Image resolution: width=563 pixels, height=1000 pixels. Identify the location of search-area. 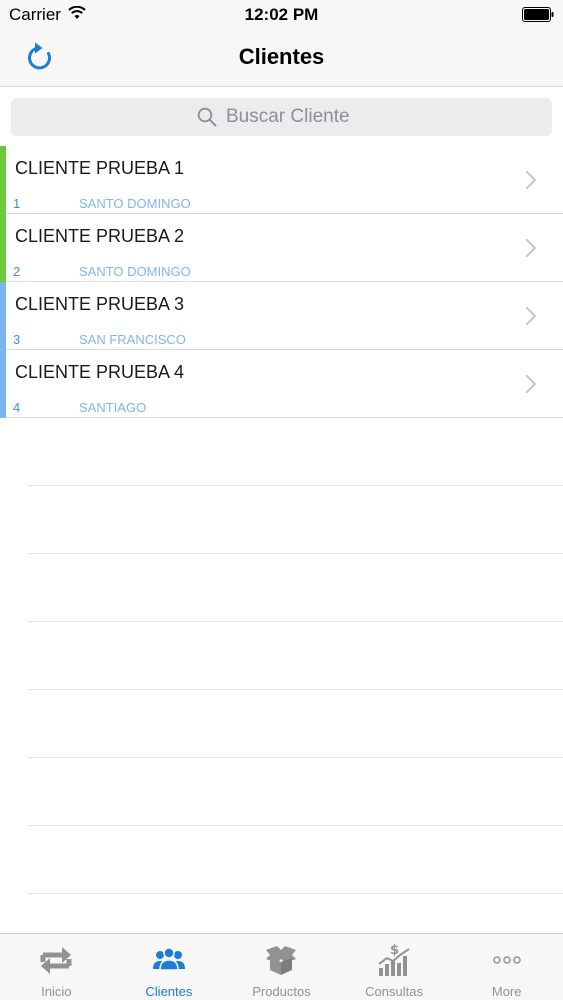
(281, 117).